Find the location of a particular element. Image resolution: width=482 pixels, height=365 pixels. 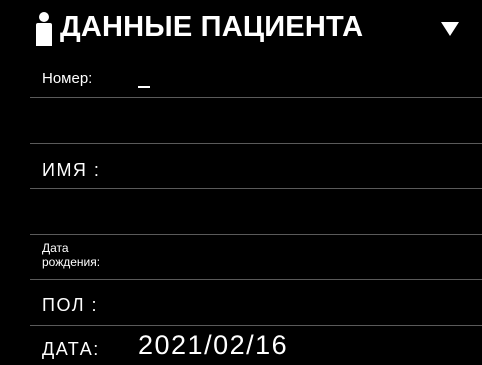

page-title: ДАННЫЕ ПАЦИЕНТА is located at coordinates (212, 27).